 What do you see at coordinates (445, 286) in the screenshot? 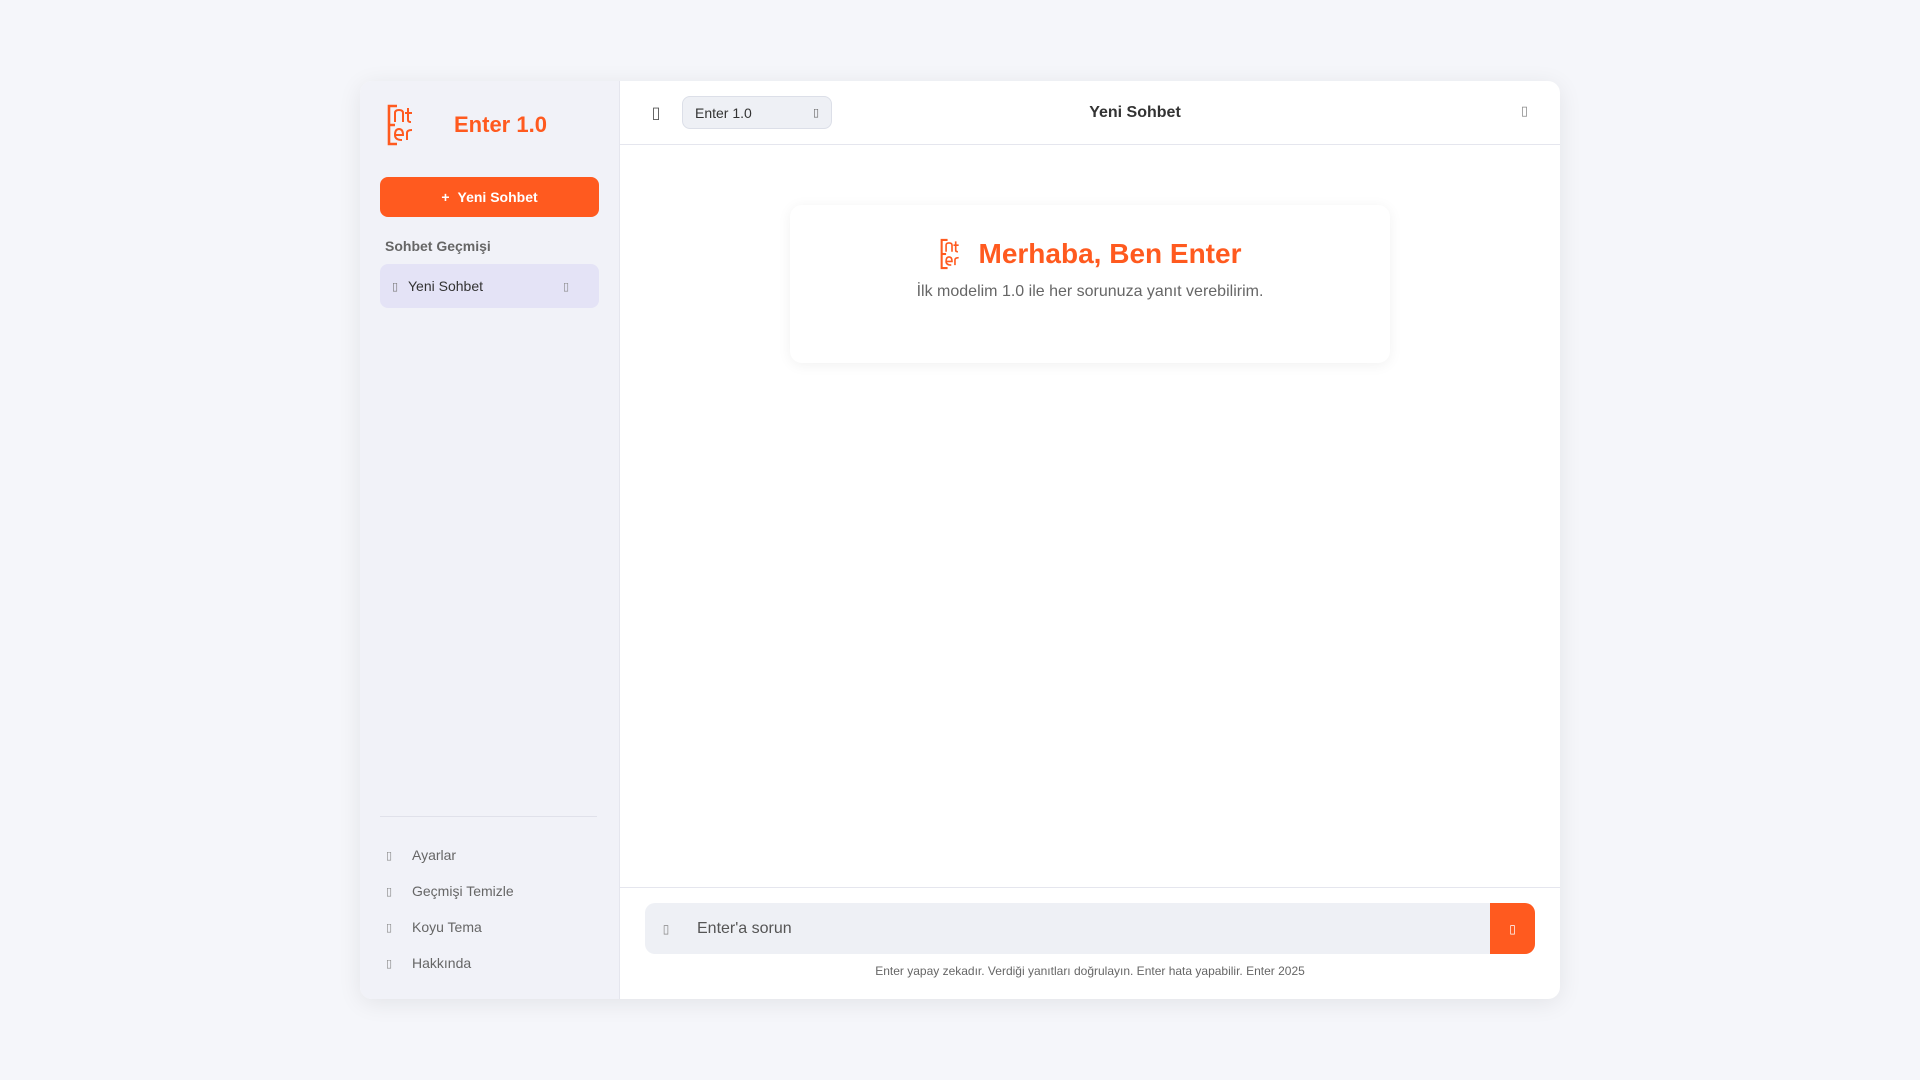
I see `history-item-label: Yeni Sohbet` at bounding box center [445, 286].